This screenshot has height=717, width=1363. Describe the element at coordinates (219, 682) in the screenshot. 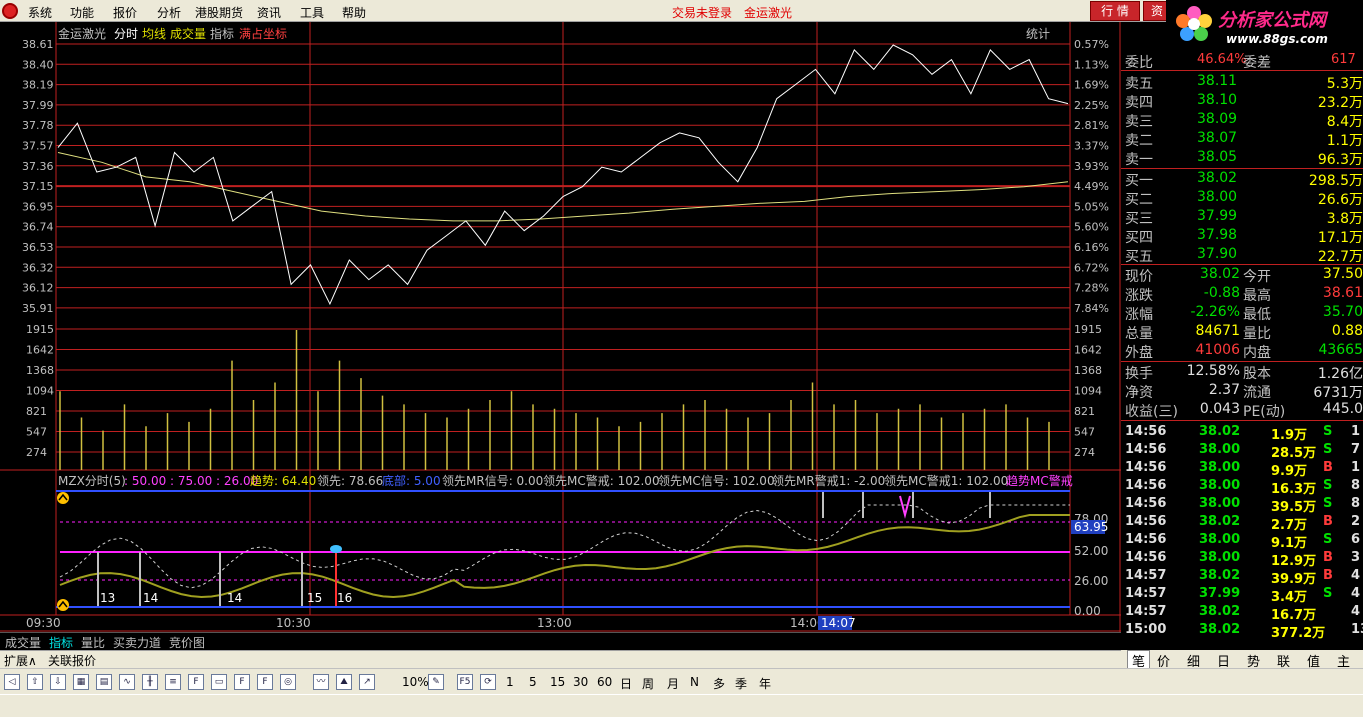

I see `doc-icon: ▭` at that location.